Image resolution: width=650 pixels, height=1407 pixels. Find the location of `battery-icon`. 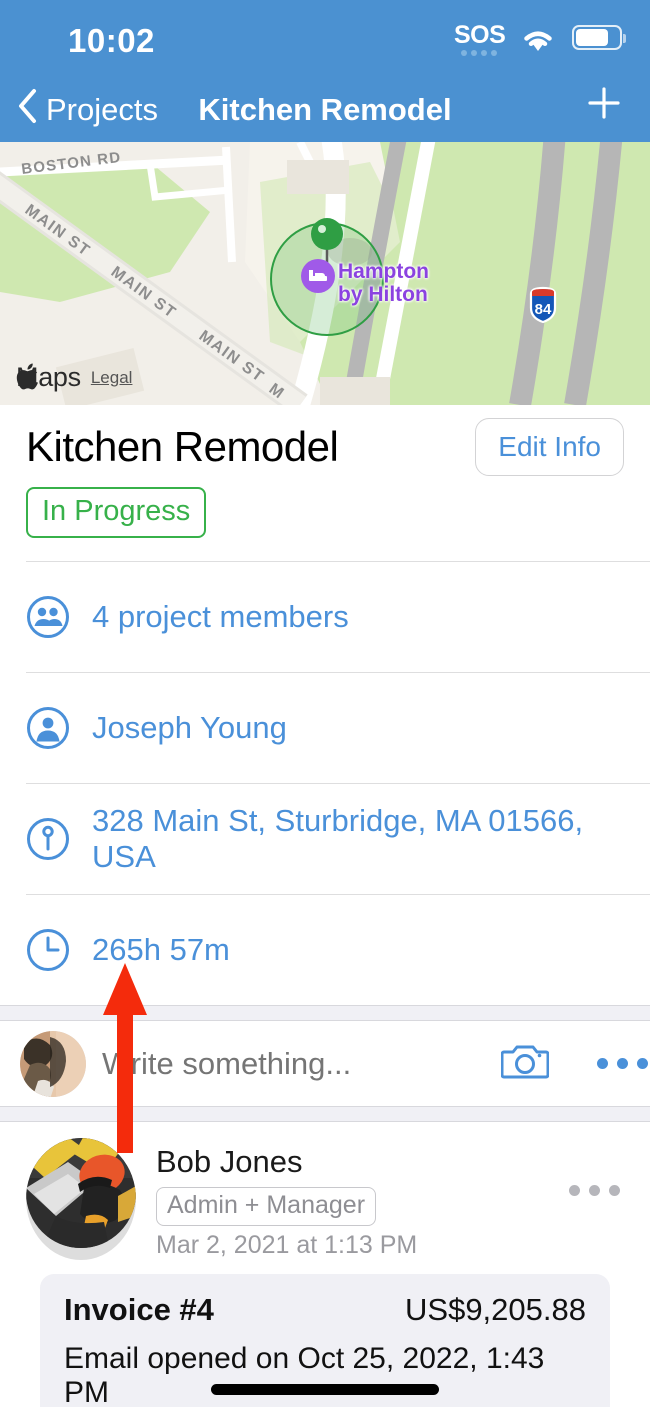

battery-icon is located at coordinates (599, 37).